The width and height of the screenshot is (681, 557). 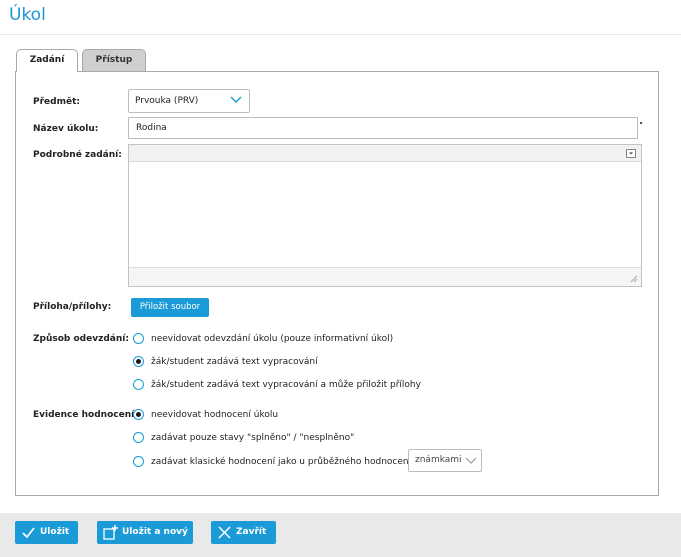 I want to click on save-button: Uložit, so click(x=46, y=532).